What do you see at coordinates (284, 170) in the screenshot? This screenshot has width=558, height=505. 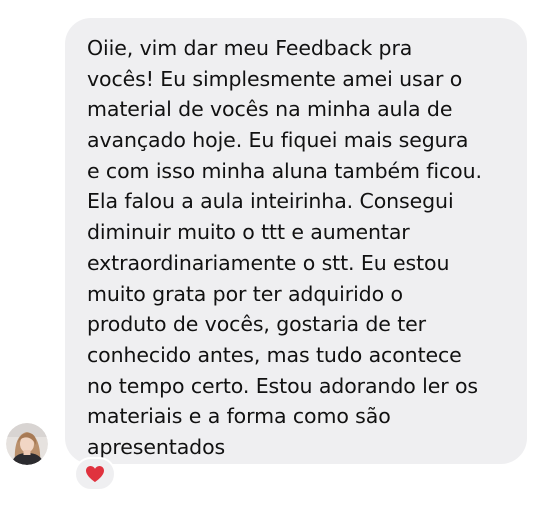 I see `message-line: e com isso minha aluna também ficou.` at bounding box center [284, 170].